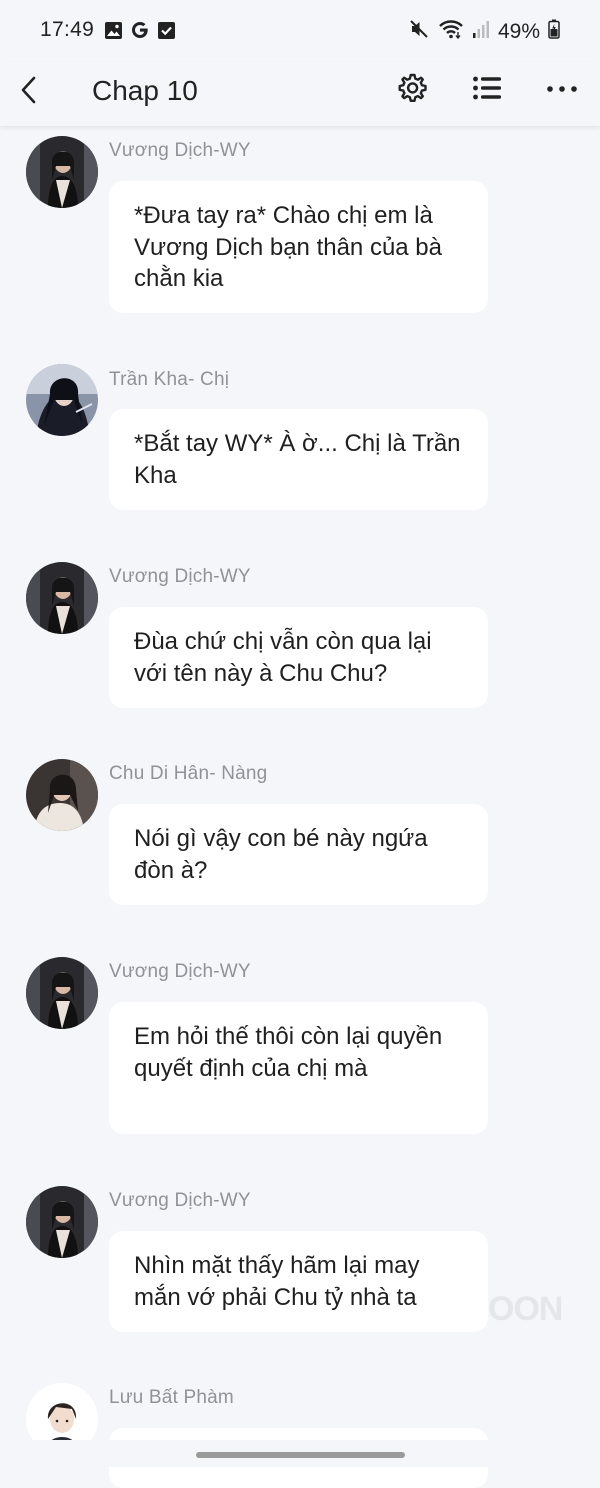 This screenshot has width=600, height=1488. I want to click on more-icon, so click(562, 90).